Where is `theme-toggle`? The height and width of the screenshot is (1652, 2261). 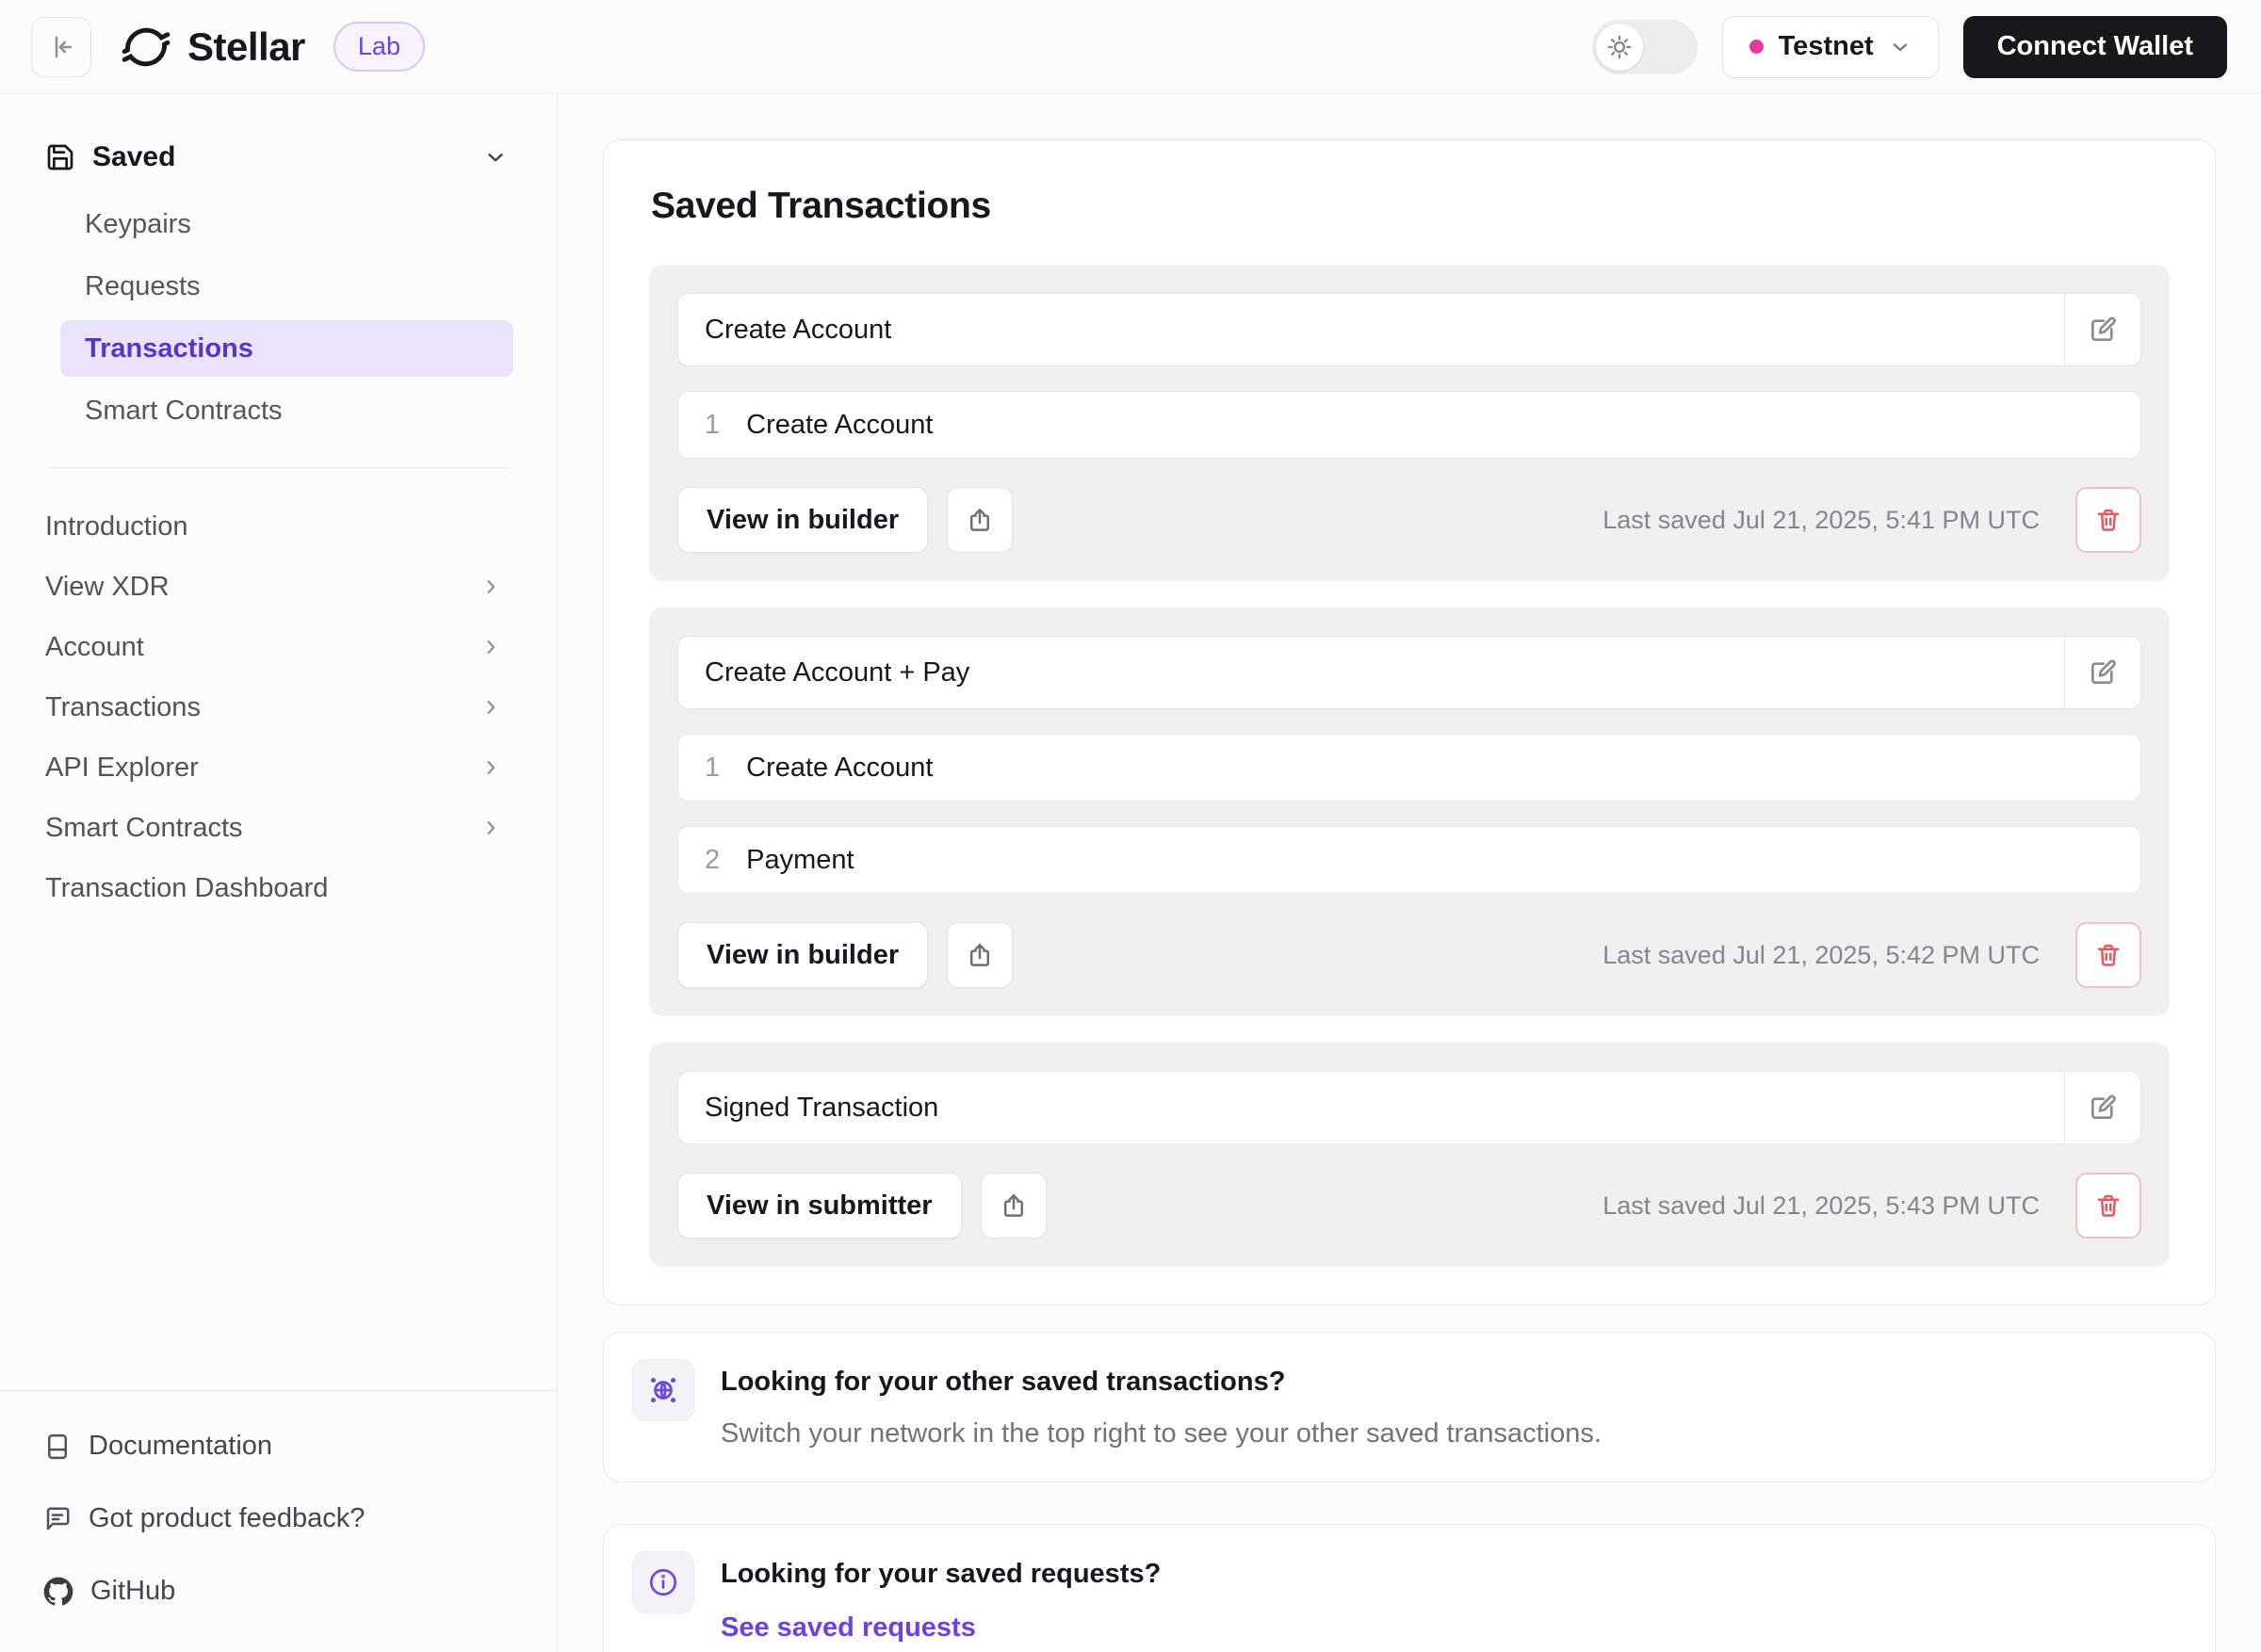
theme-toggle is located at coordinates (1644, 47).